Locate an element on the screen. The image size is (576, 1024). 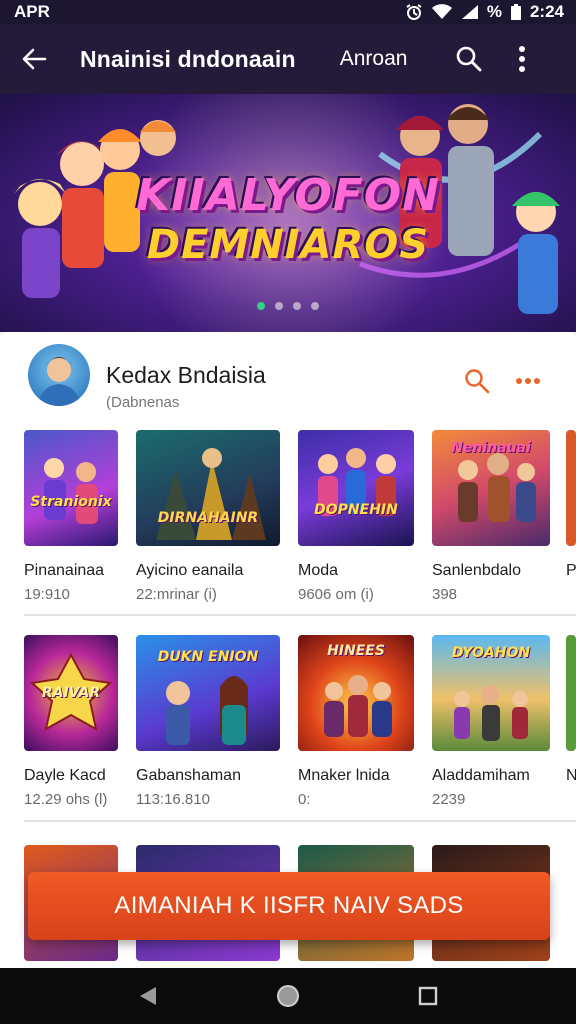
developer-avatar is located at coordinates (59, 375).